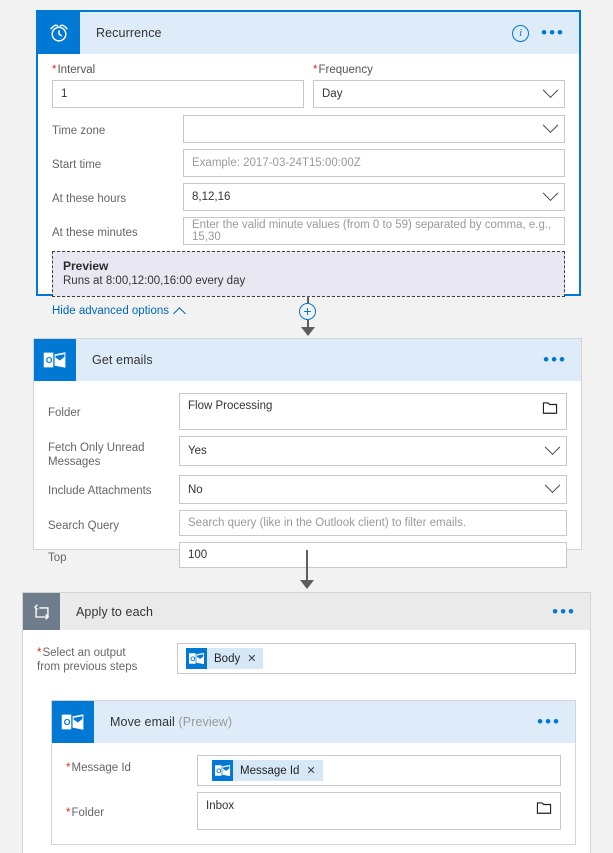 This screenshot has height=853, width=613. I want to click on get-emails-card-header: O Get emails •••, so click(307, 360).